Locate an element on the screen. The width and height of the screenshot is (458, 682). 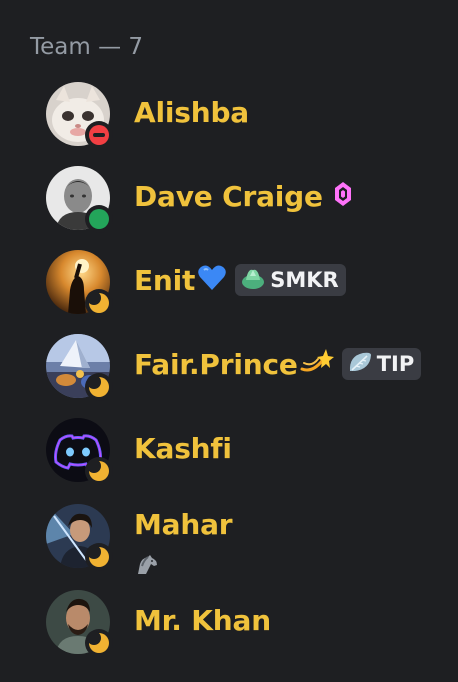
member-name-line: Dave Craige is located at coordinates (243, 196).